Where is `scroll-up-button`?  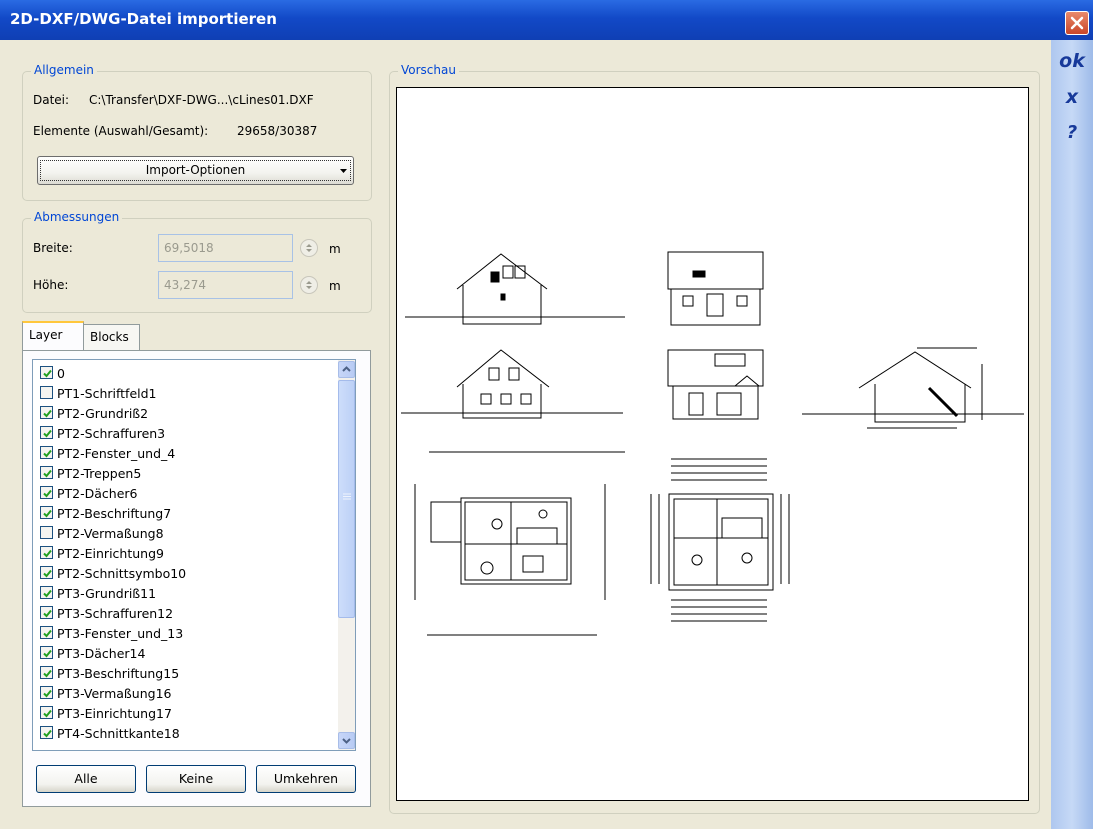 scroll-up-button is located at coordinates (346, 369).